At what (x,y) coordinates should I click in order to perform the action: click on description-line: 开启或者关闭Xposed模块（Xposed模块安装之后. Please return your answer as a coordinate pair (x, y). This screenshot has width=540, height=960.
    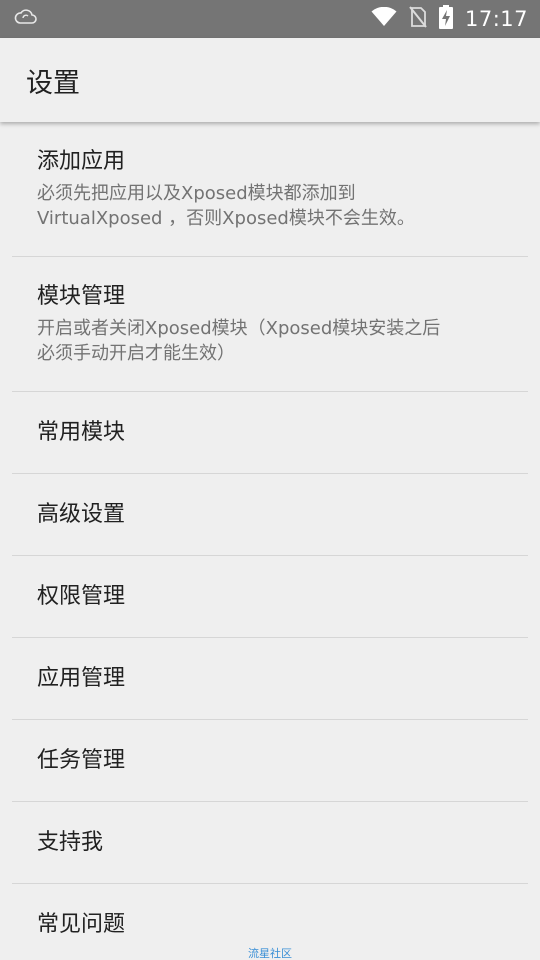
    Looking at the image, I should click on (239, 328).